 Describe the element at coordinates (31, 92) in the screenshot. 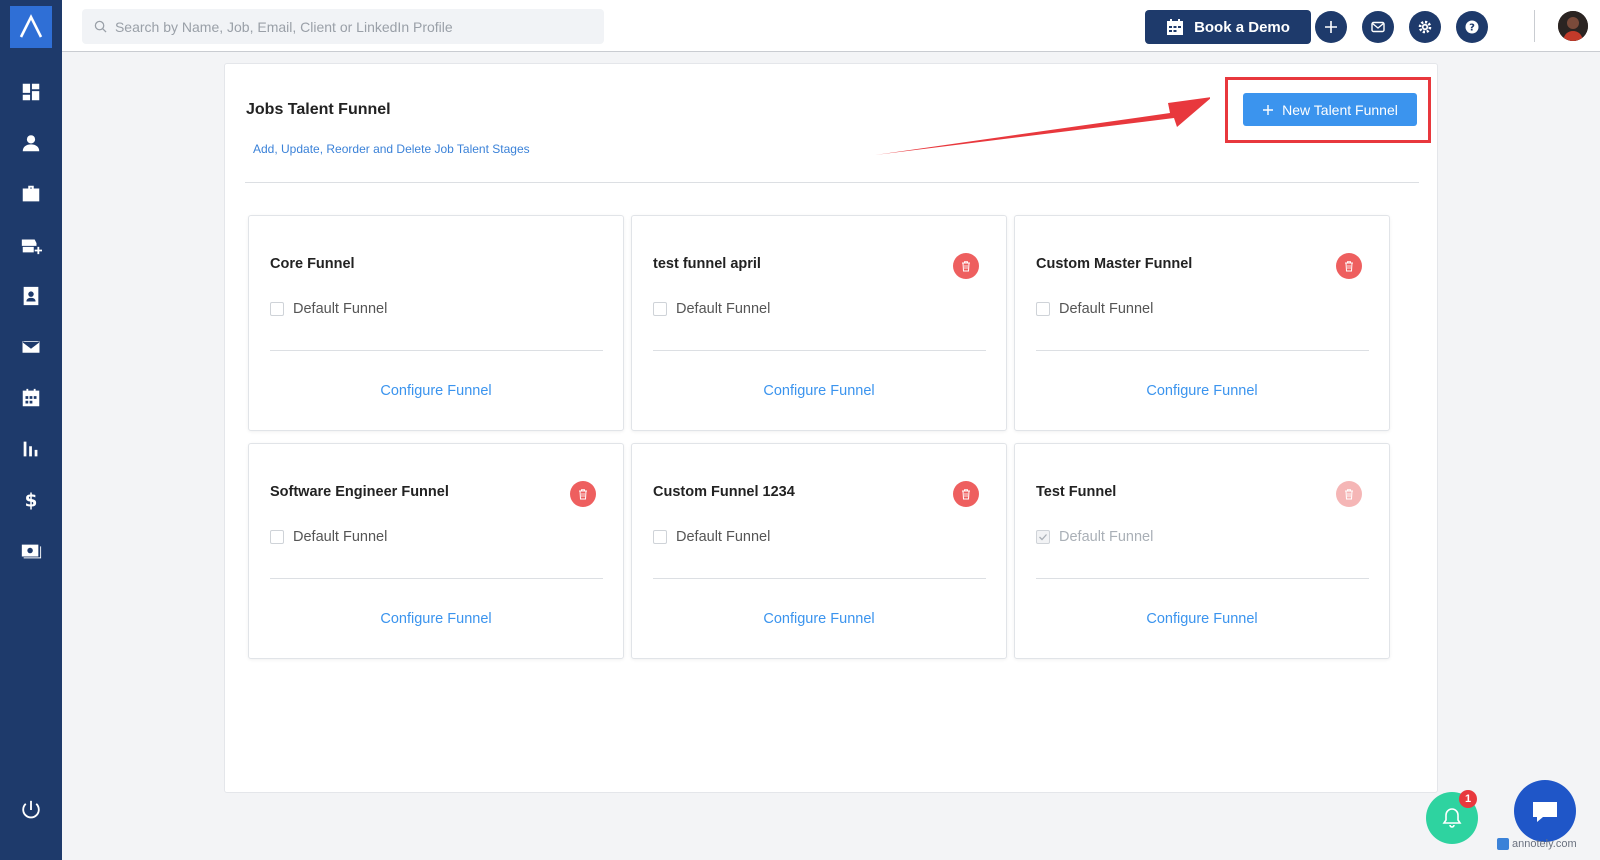

I see `dashboard-icon` at that location.